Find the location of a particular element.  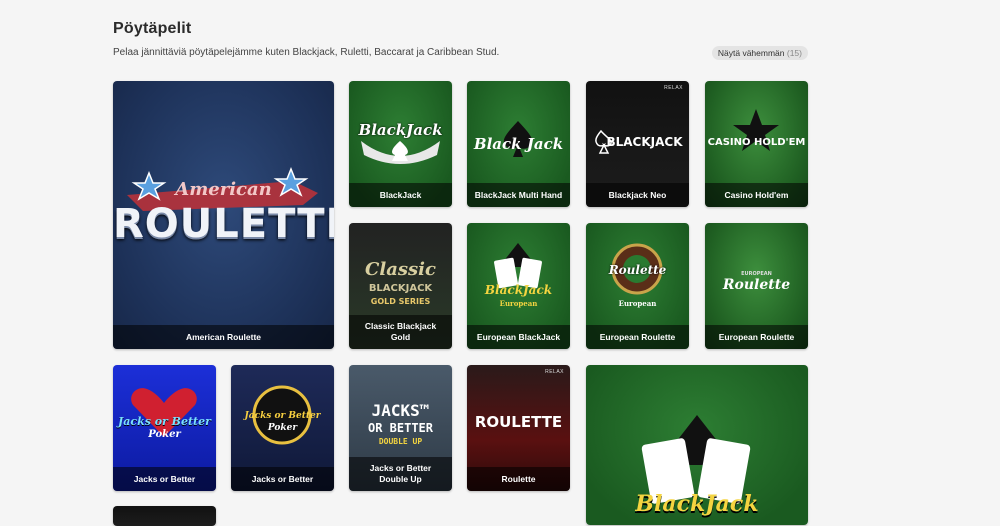

art-line2: Roulette is located at coordinates (756, 285).